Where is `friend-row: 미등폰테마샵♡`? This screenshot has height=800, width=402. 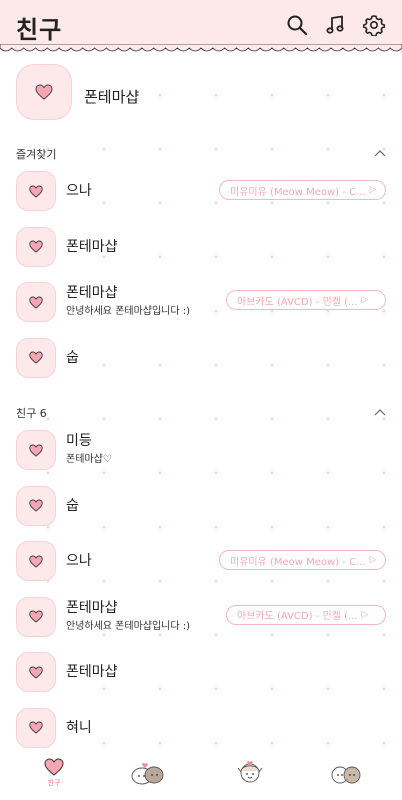 friend-row: 미등폰테마샵♡ is located at coordinates (201, 449).